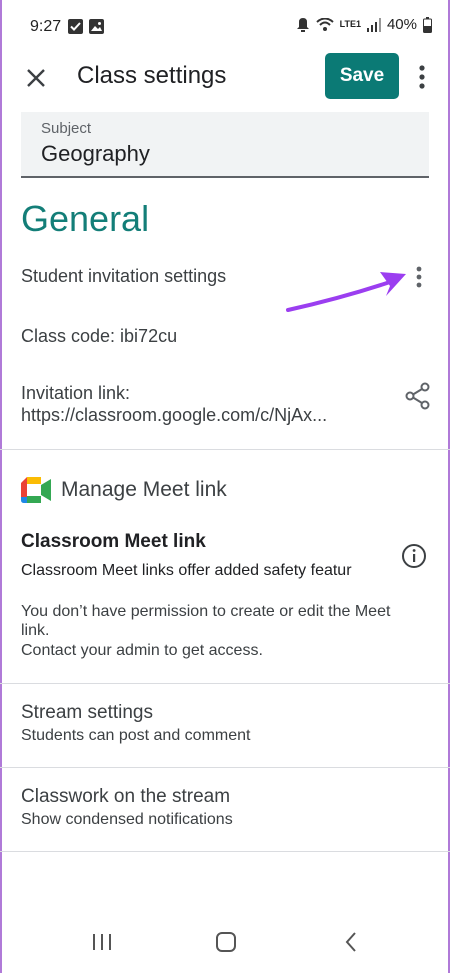  Describe the element at coordinates (113, 541) in the screenshot. I see `classroom-meet-title: Classroom Meet link` at that location.